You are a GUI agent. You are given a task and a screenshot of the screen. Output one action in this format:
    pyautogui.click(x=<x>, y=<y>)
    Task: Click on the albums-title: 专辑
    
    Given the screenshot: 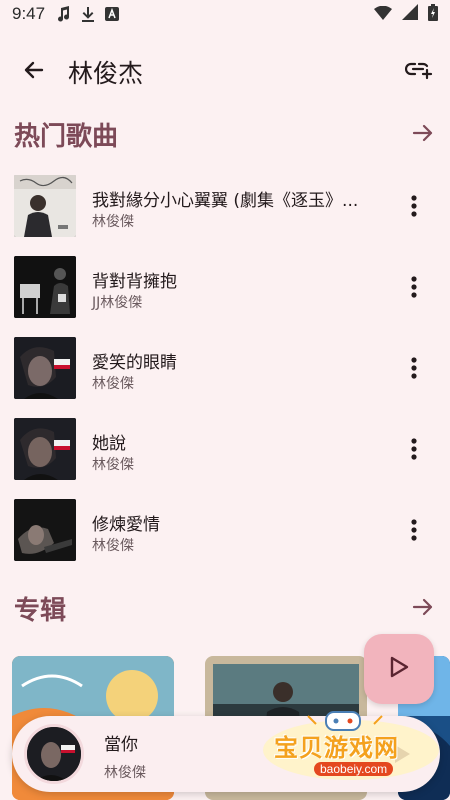 What is the action you would take?
    pyautogui.click(x=40, y=611)
    